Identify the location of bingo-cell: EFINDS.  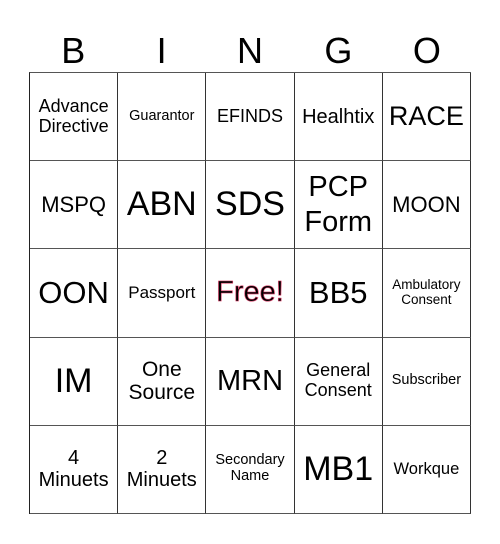
(250, 117).